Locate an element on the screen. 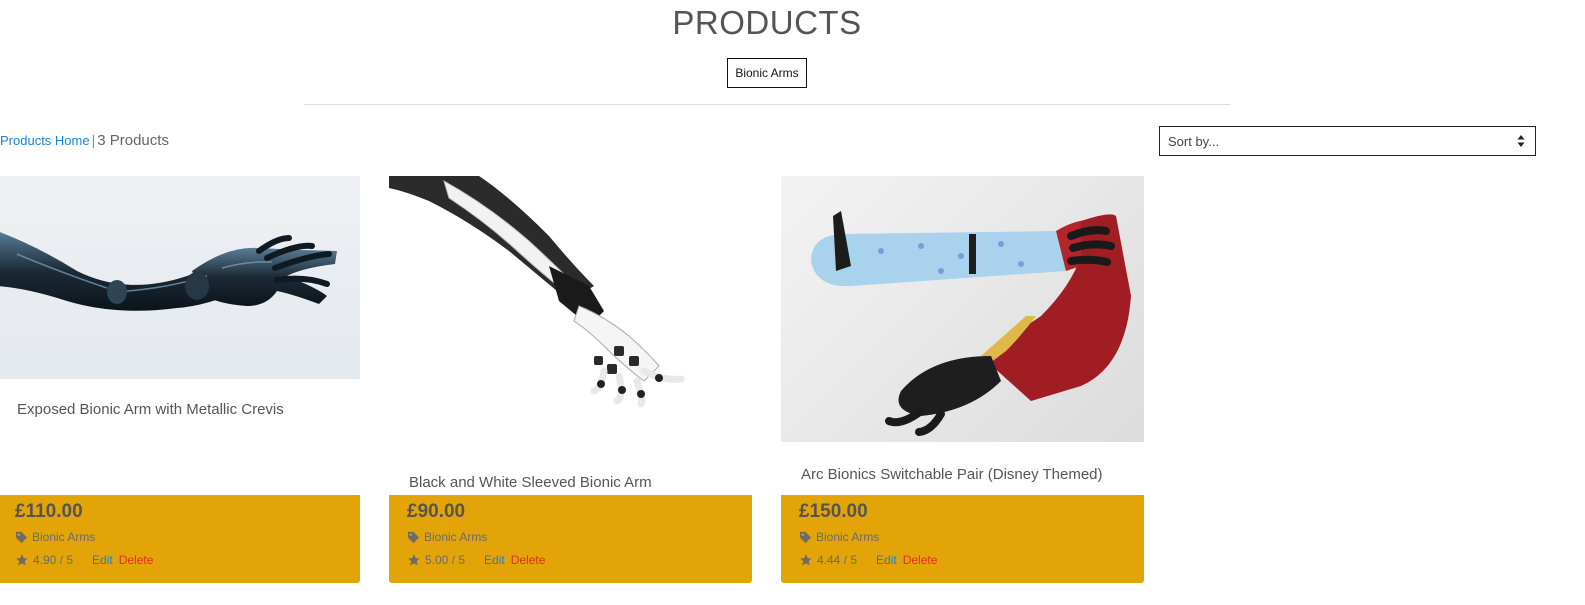 This screenshot has width=1585, height=605. product-rating-row: 4.44 / 5 Edit Delete is located at coordinates (868, 560).